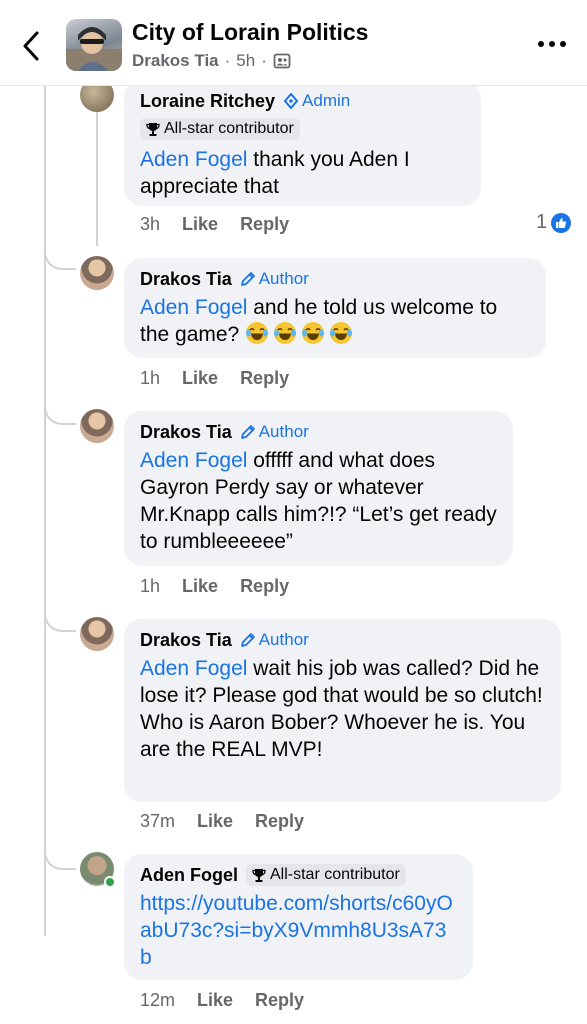 The image size is (587, 1024). Describe the element at coordinates (175, 61) in the screenshot. I see `poster-name: Drakos Tia` at that location.